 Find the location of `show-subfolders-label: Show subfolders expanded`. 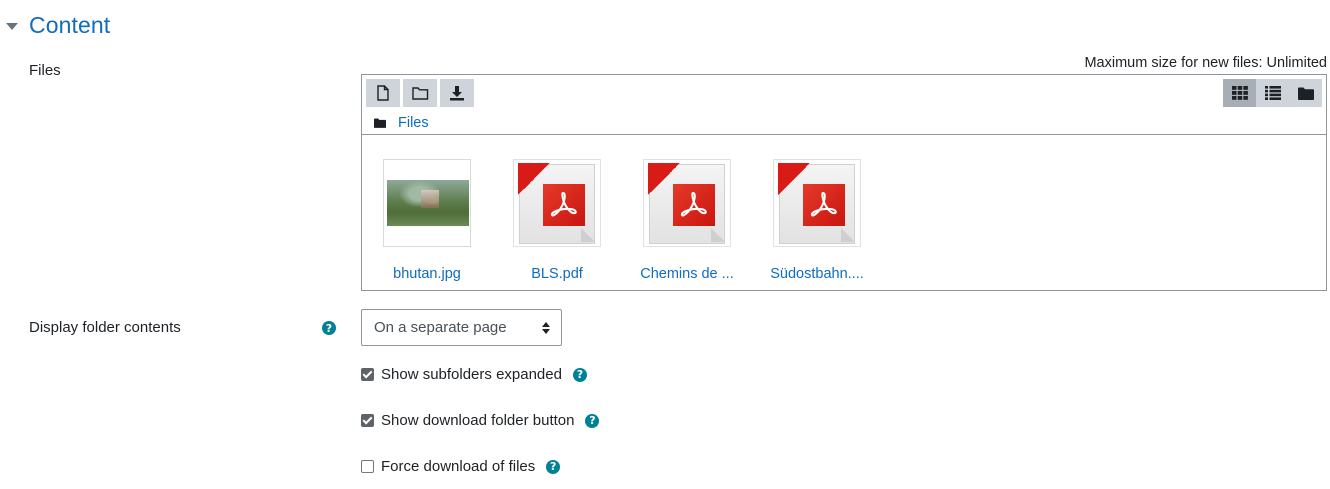

show-subfolders-label: Show subfolders expanded is located at coordinates (471, 374).